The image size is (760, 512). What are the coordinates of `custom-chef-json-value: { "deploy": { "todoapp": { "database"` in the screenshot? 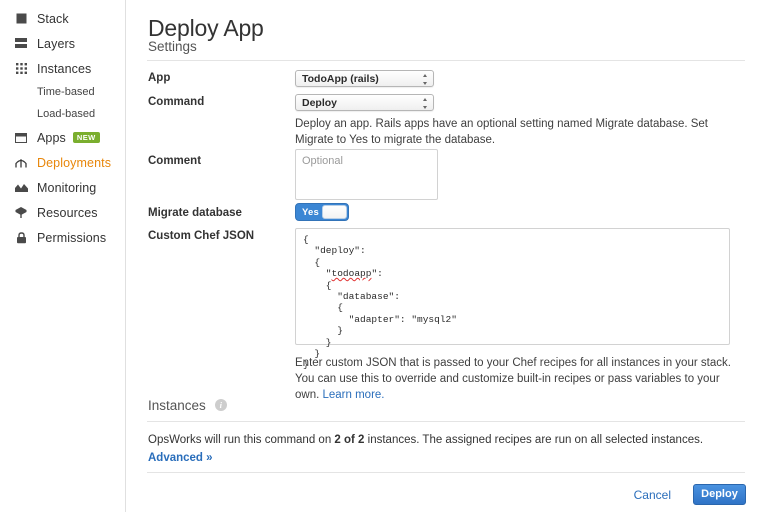 It's located at (380, 302).